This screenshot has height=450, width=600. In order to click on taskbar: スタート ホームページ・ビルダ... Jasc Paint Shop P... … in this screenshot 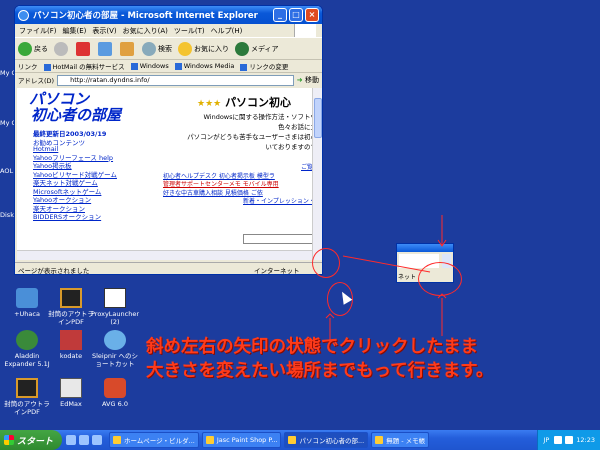, I will do `click(300, 440)`.